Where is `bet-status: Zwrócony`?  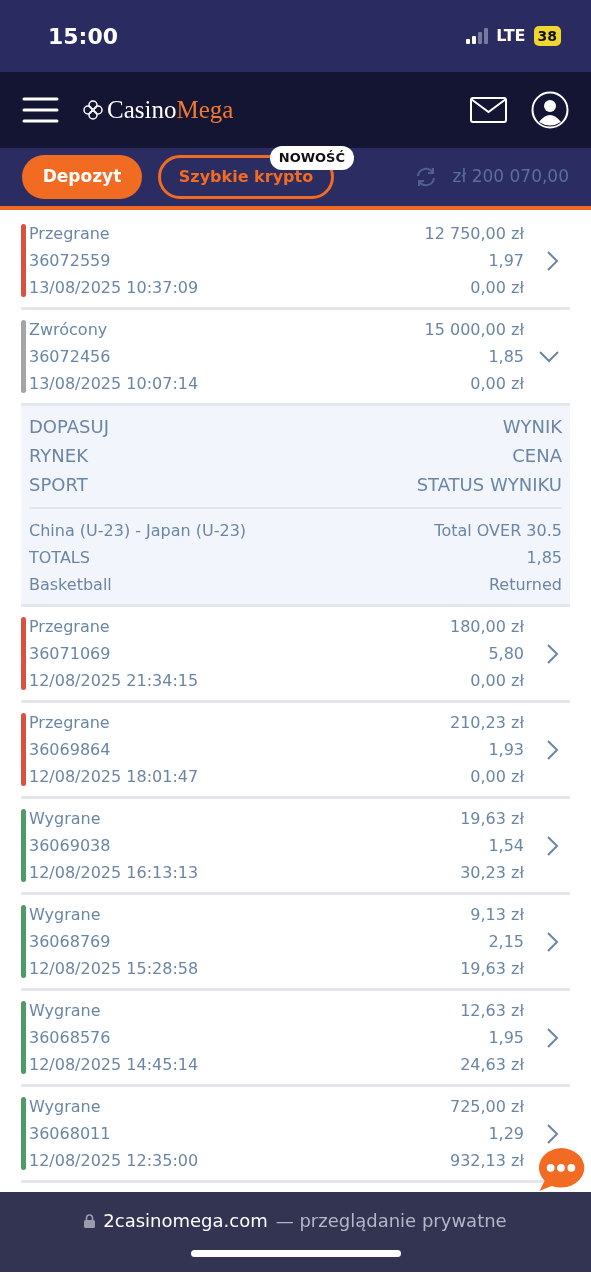
bet-status: Zwrócony is located at coordinates (69, 330).